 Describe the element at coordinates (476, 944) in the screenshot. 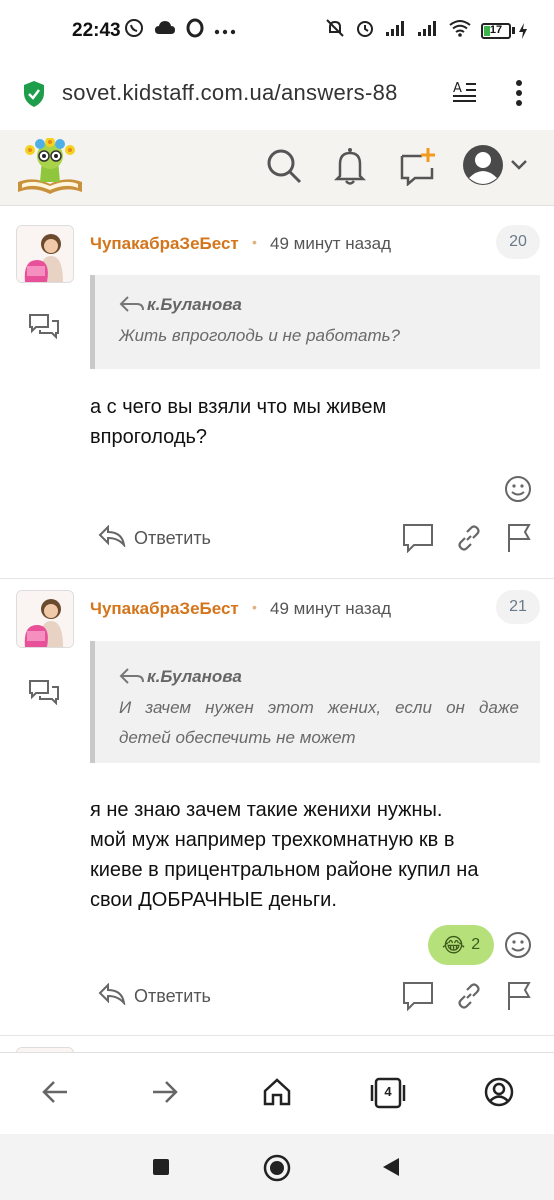

I see `reaction-count: 2` at that location.